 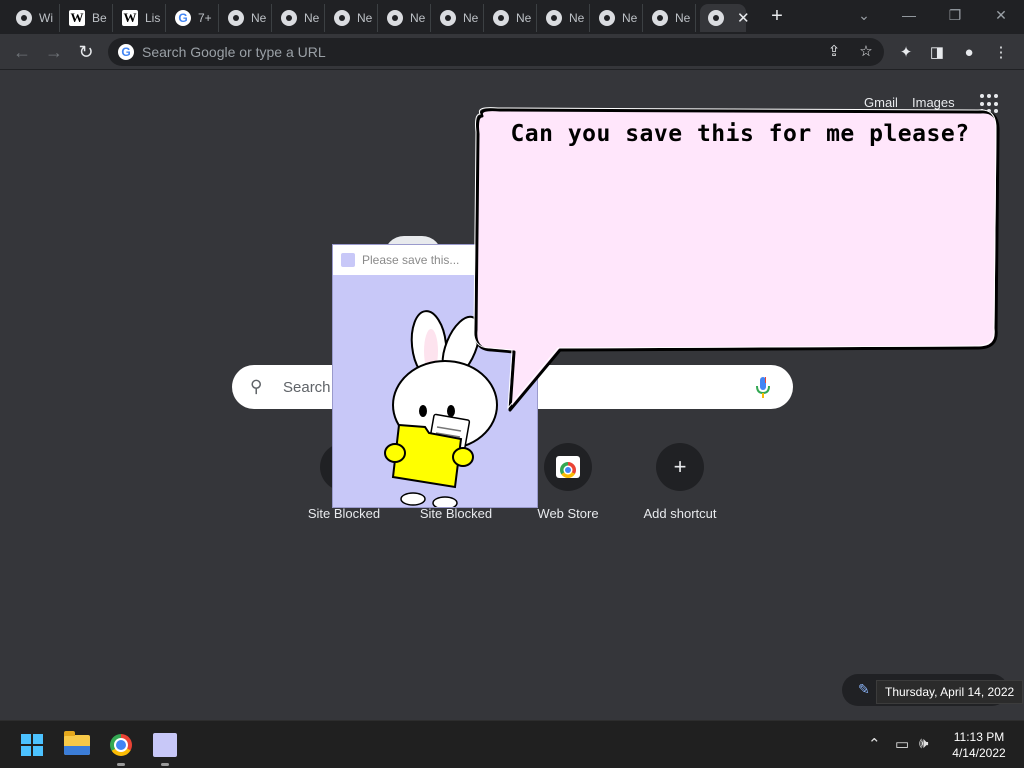 I want to click on start-button, so click(x=32, y=745).